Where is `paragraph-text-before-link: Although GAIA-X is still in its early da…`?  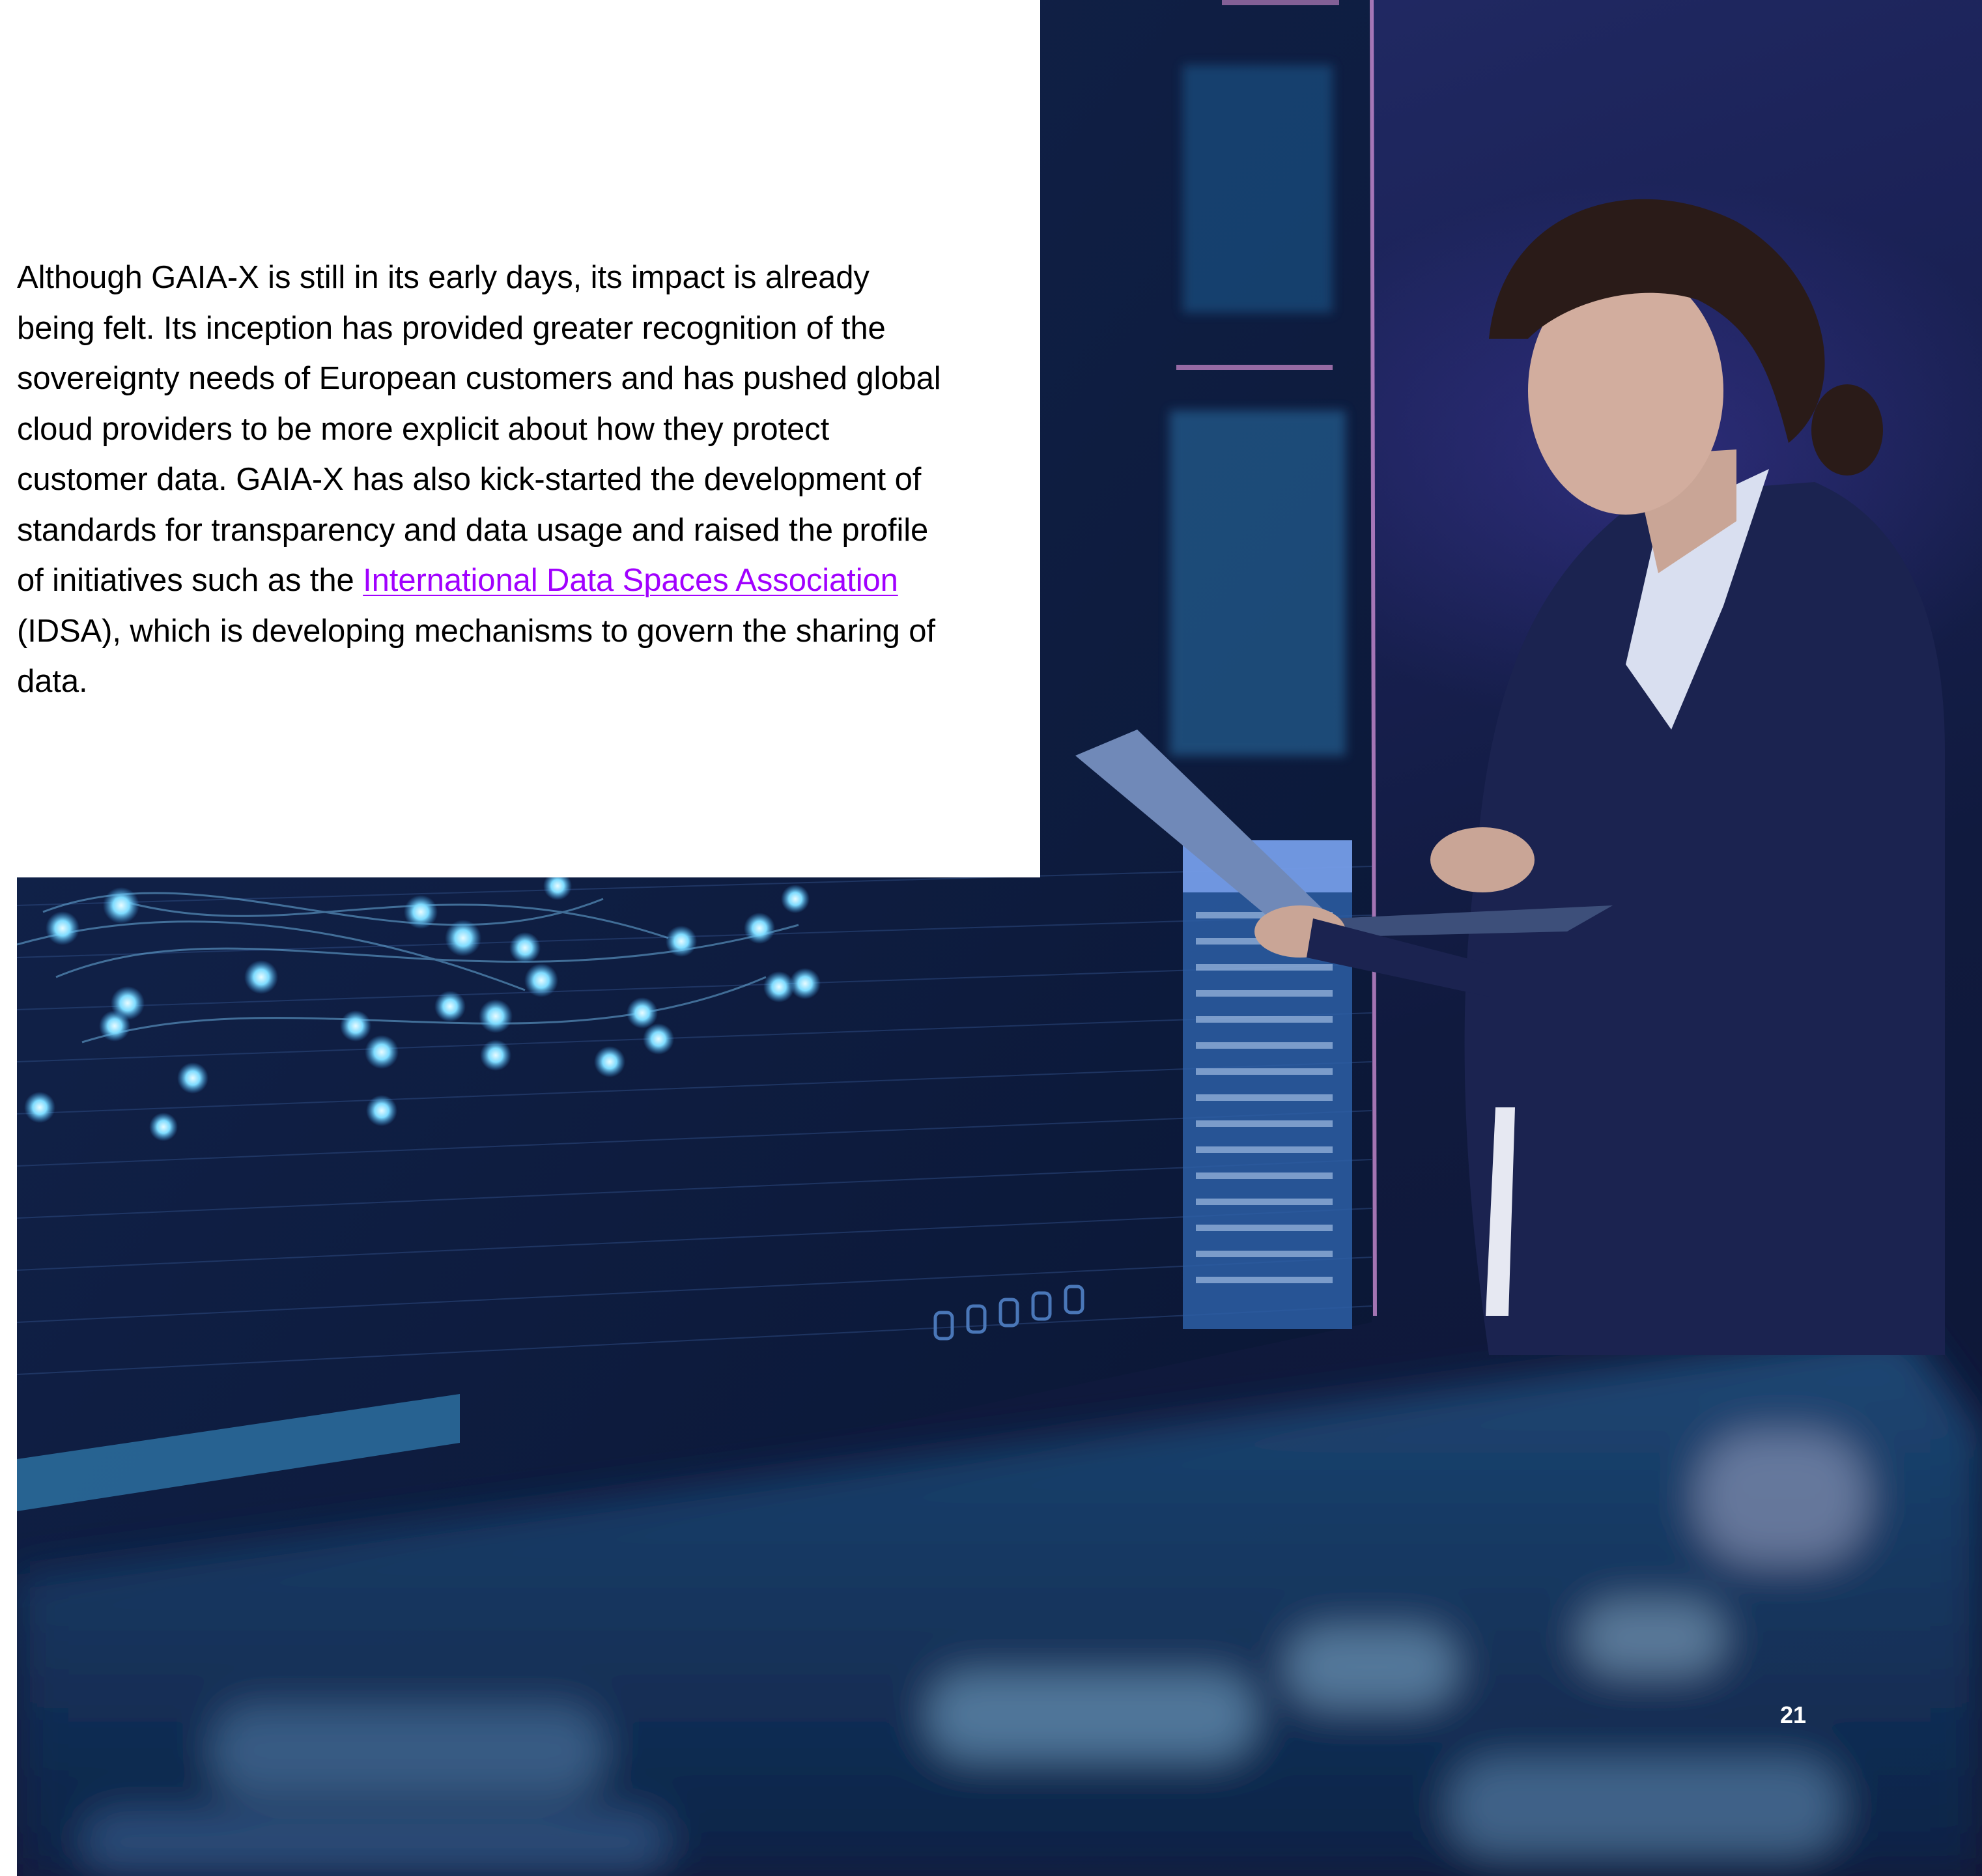
paragraph-text-before-link: Although GAIA-X is still in its early da… is located at coordinates (479, 429).